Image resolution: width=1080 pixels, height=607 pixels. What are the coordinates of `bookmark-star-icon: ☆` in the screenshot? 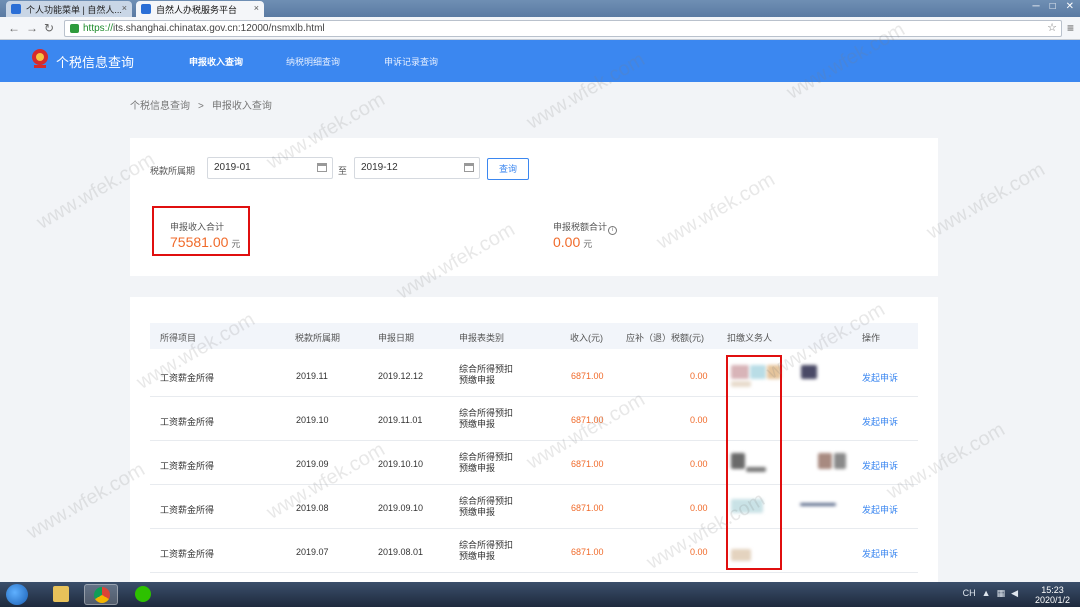 It's located at (1052, 28).